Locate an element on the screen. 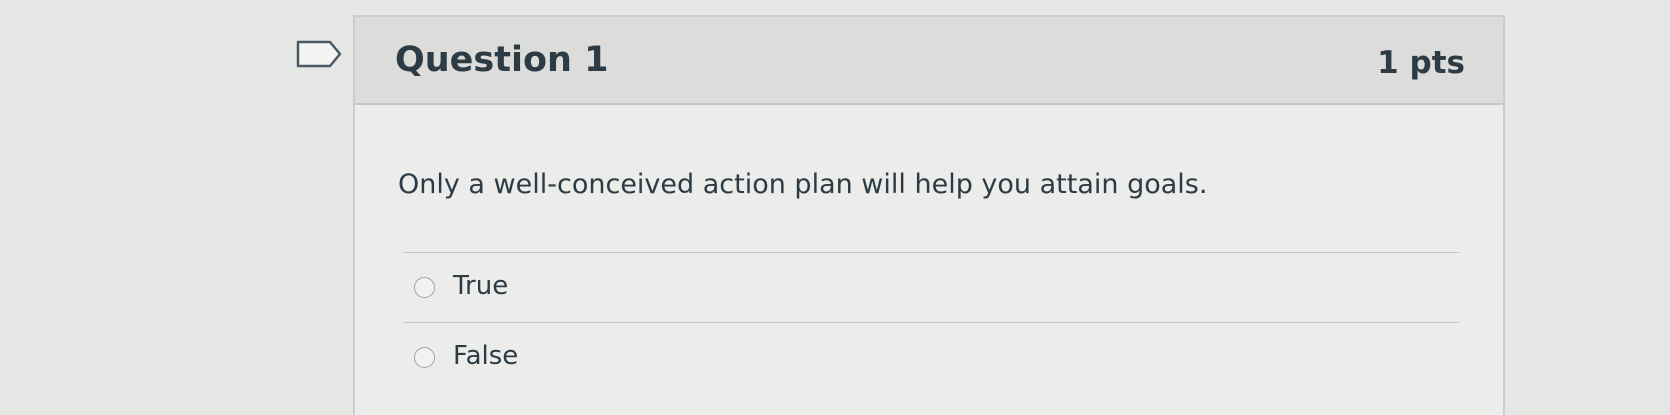 This screenshot has height=415, width=1670. flag-question-icon is located at coordinates (319, 54).